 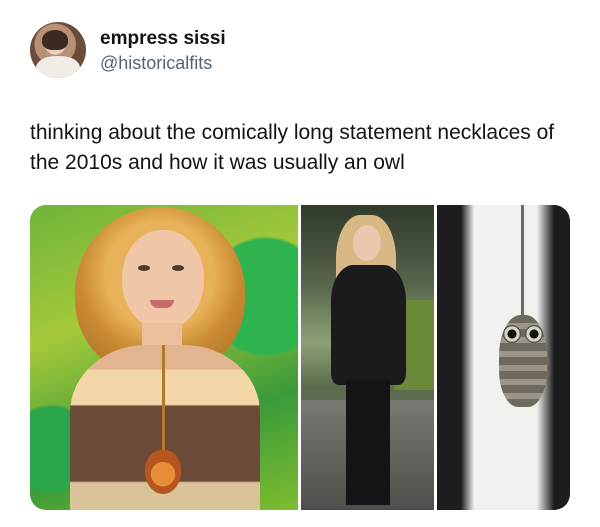 What do you see at coordinates (368, 325) in the screenshot?
I see `photo-2-coat` at bounding box center [368, 325].